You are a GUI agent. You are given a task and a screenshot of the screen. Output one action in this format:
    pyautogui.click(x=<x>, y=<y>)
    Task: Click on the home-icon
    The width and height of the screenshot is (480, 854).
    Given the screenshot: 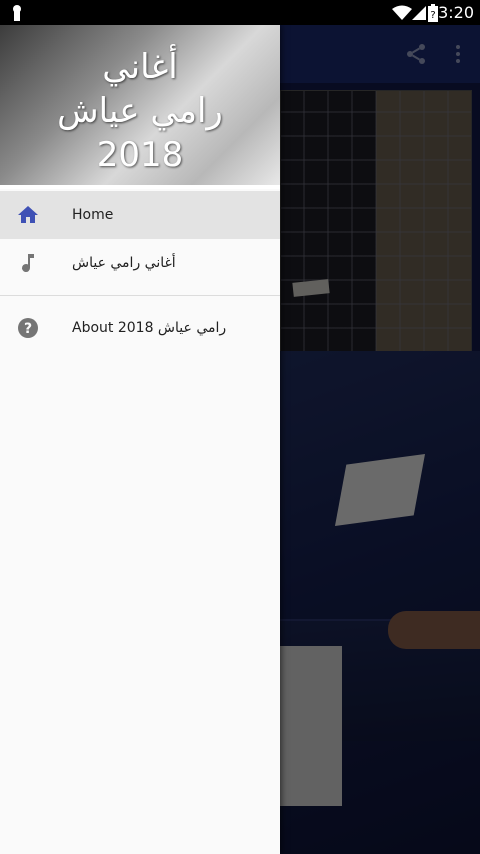 What is the action you would take?
    pyautogui.click(x=28, y=214)
    